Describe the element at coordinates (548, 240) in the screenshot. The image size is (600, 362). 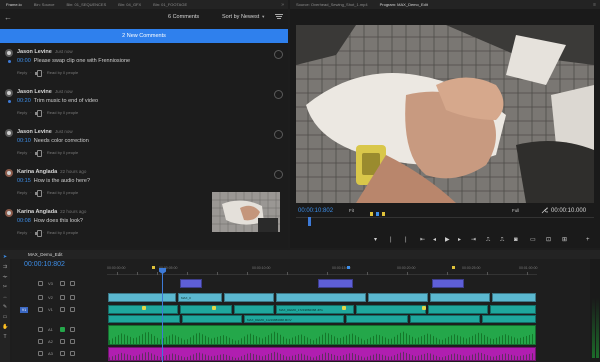
I see `vr-icon: ⊡` at that location.